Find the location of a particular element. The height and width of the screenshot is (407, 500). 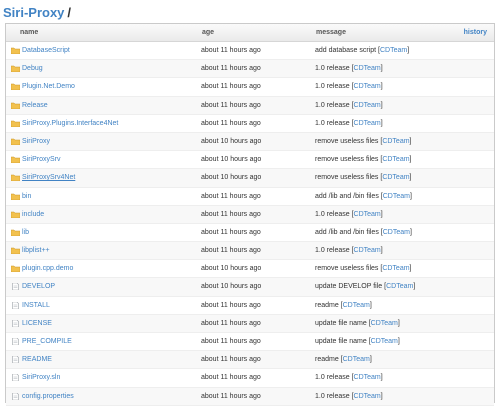

folder-link: include is located at coordinates (33, 215).